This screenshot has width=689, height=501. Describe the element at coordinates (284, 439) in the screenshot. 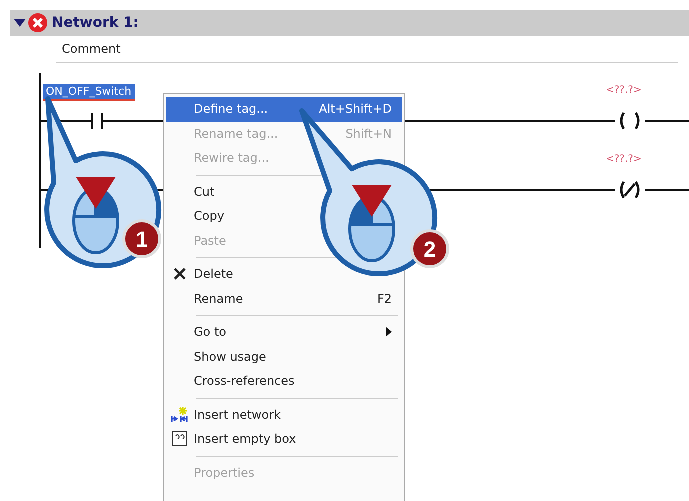

I see `menu-item: Insert empty box` at that location.